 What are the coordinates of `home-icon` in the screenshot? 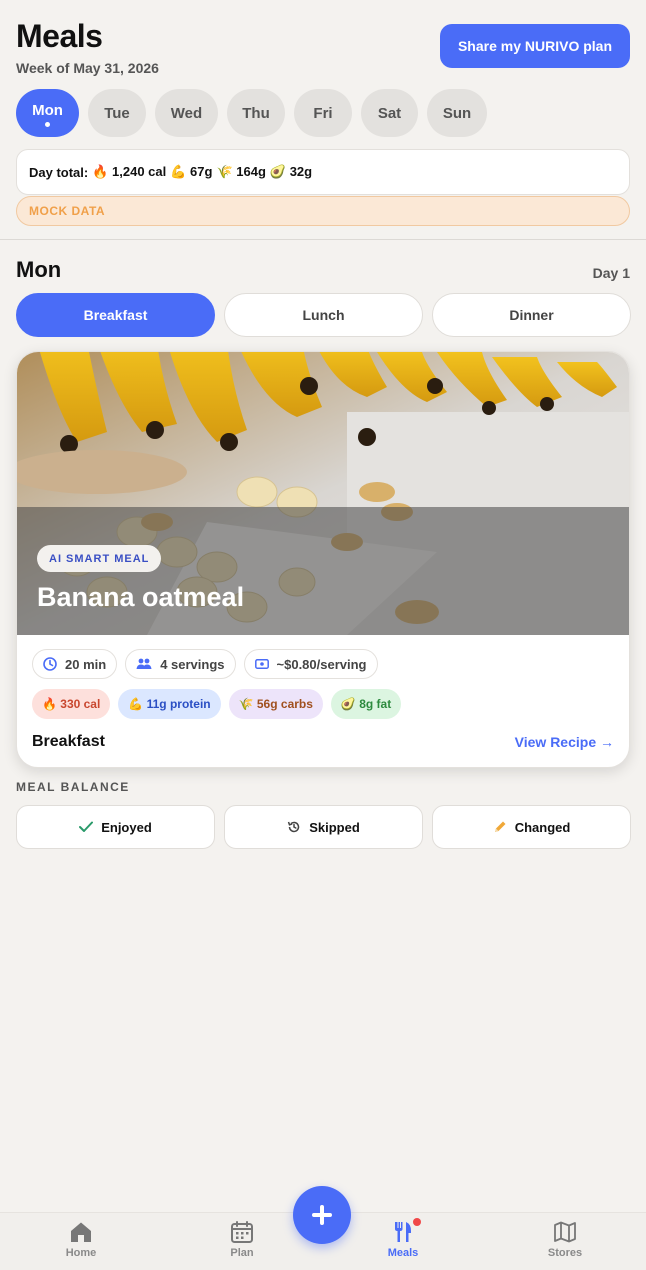 It's located at (81, 1232).